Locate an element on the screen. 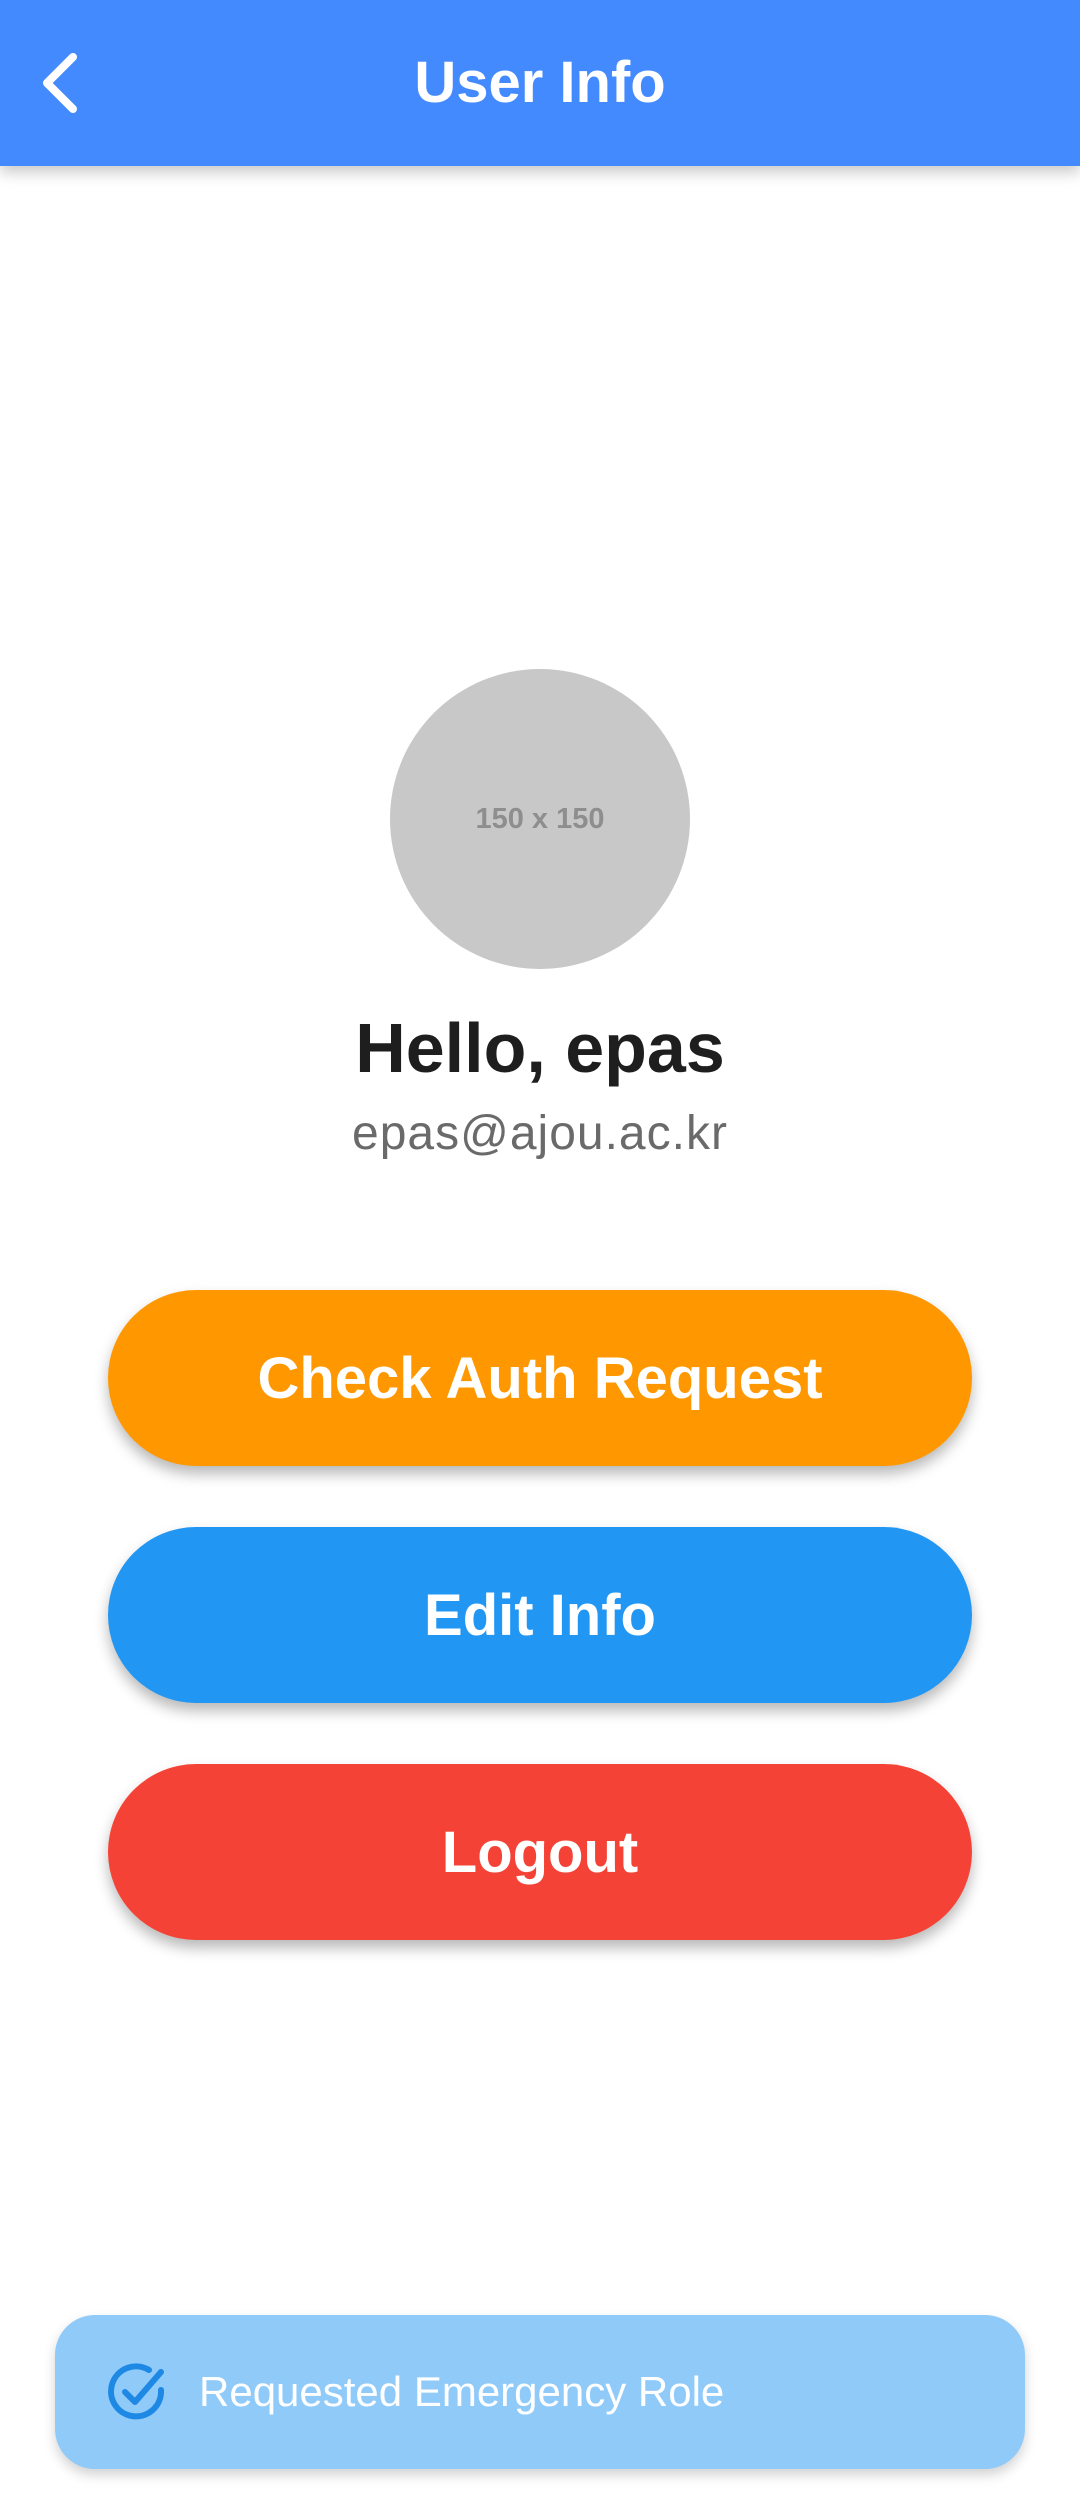 This screenshot has height=2501, width=1080. avatar-placeholder-text: 150 x 150 is located at coordinates (540, 818).